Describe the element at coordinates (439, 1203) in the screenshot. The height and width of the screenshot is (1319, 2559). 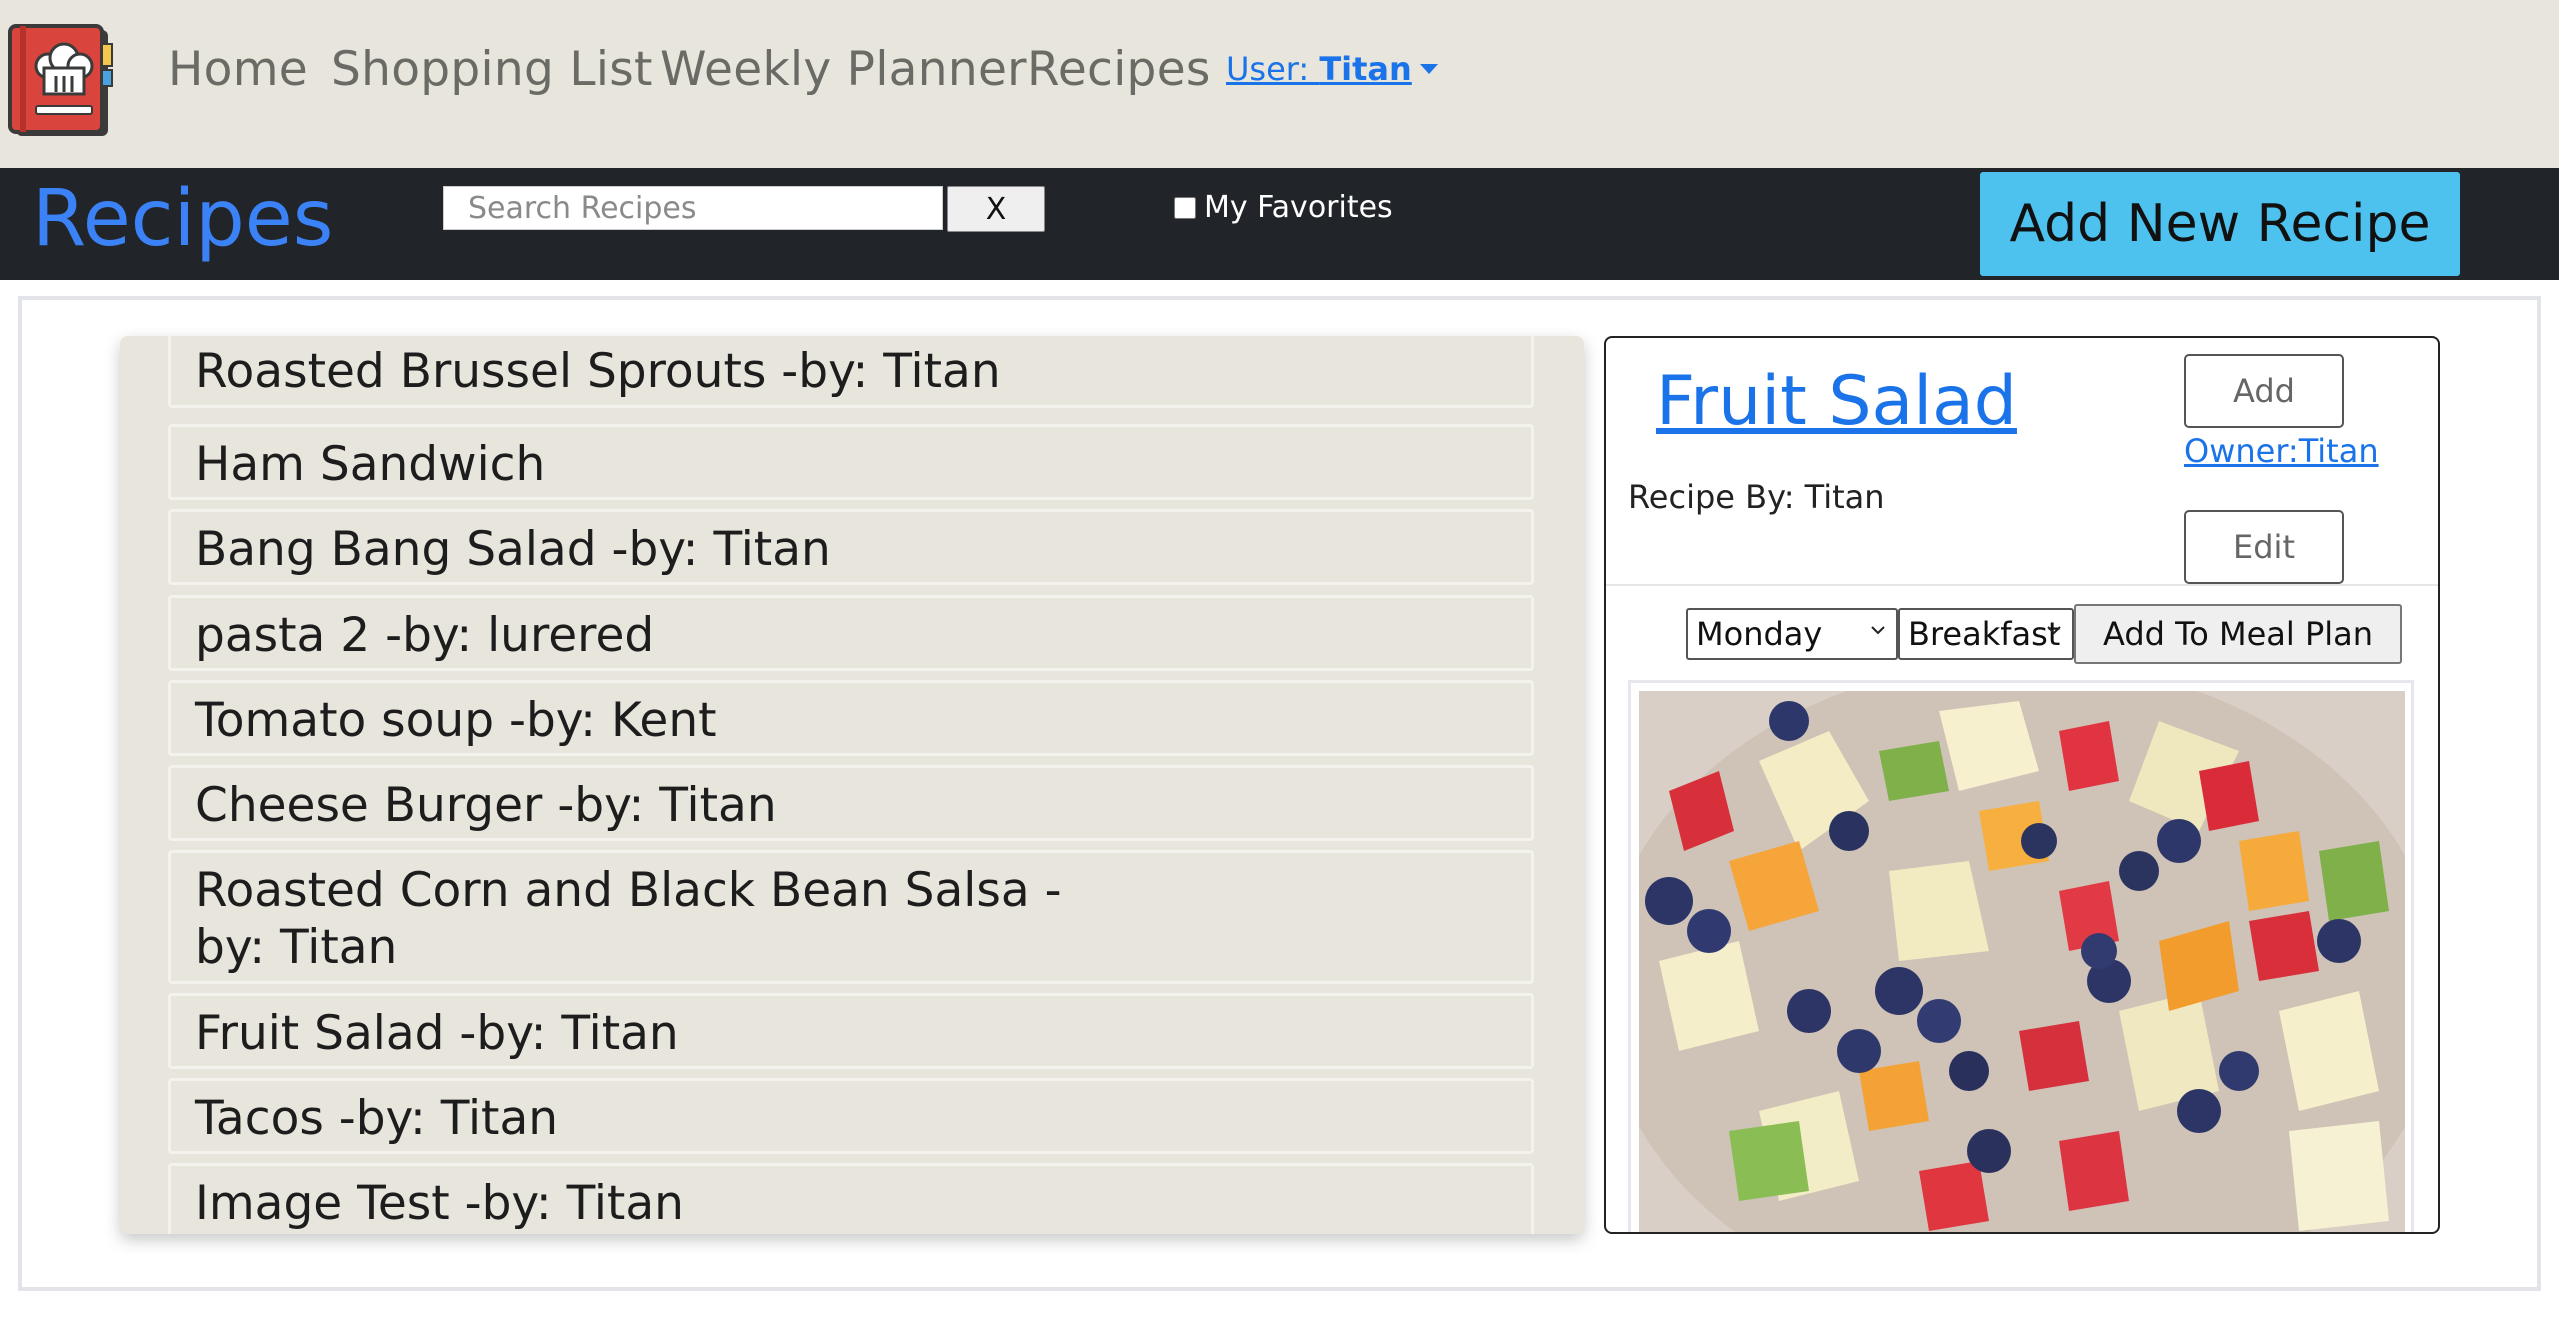
I see `recipe-list-item-label: Image Test -by: Titan` at that location.